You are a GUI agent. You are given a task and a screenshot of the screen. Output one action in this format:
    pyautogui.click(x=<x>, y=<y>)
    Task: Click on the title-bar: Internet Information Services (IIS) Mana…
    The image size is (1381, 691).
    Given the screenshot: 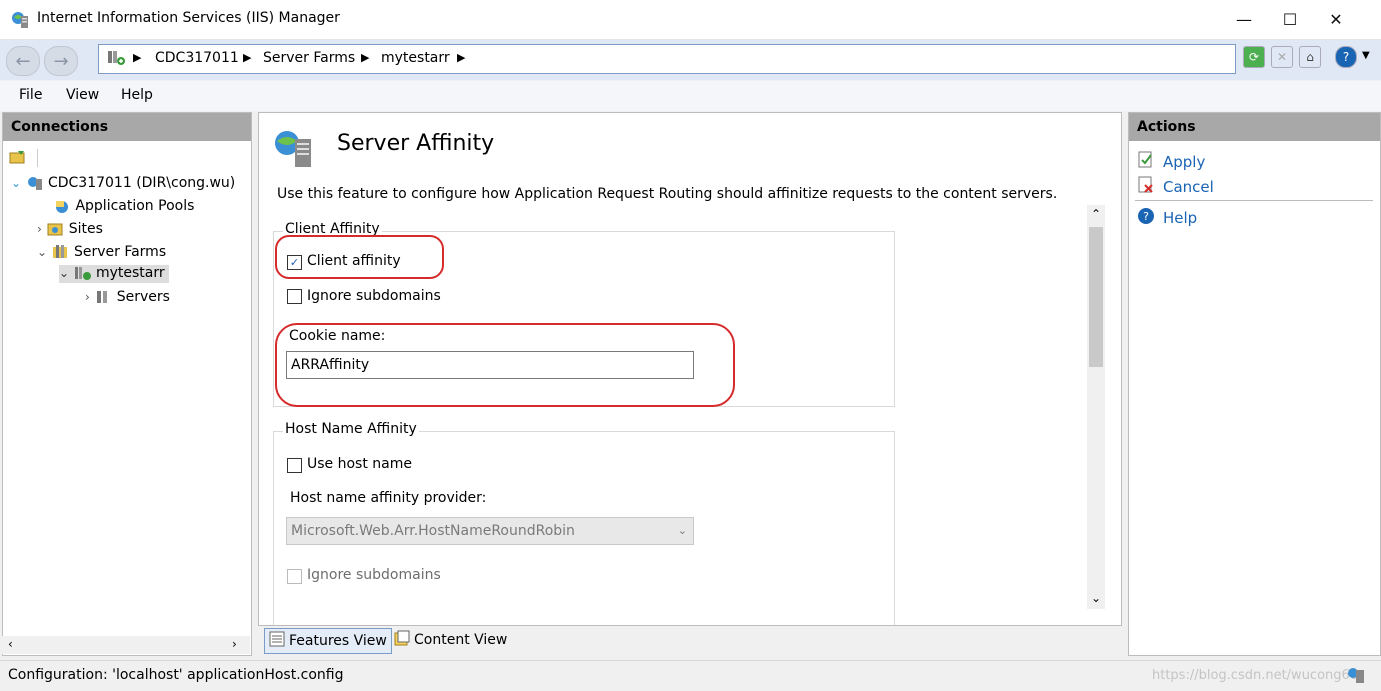 What is the action you would take?
    pyautogui.click(x=690, y=20)
    